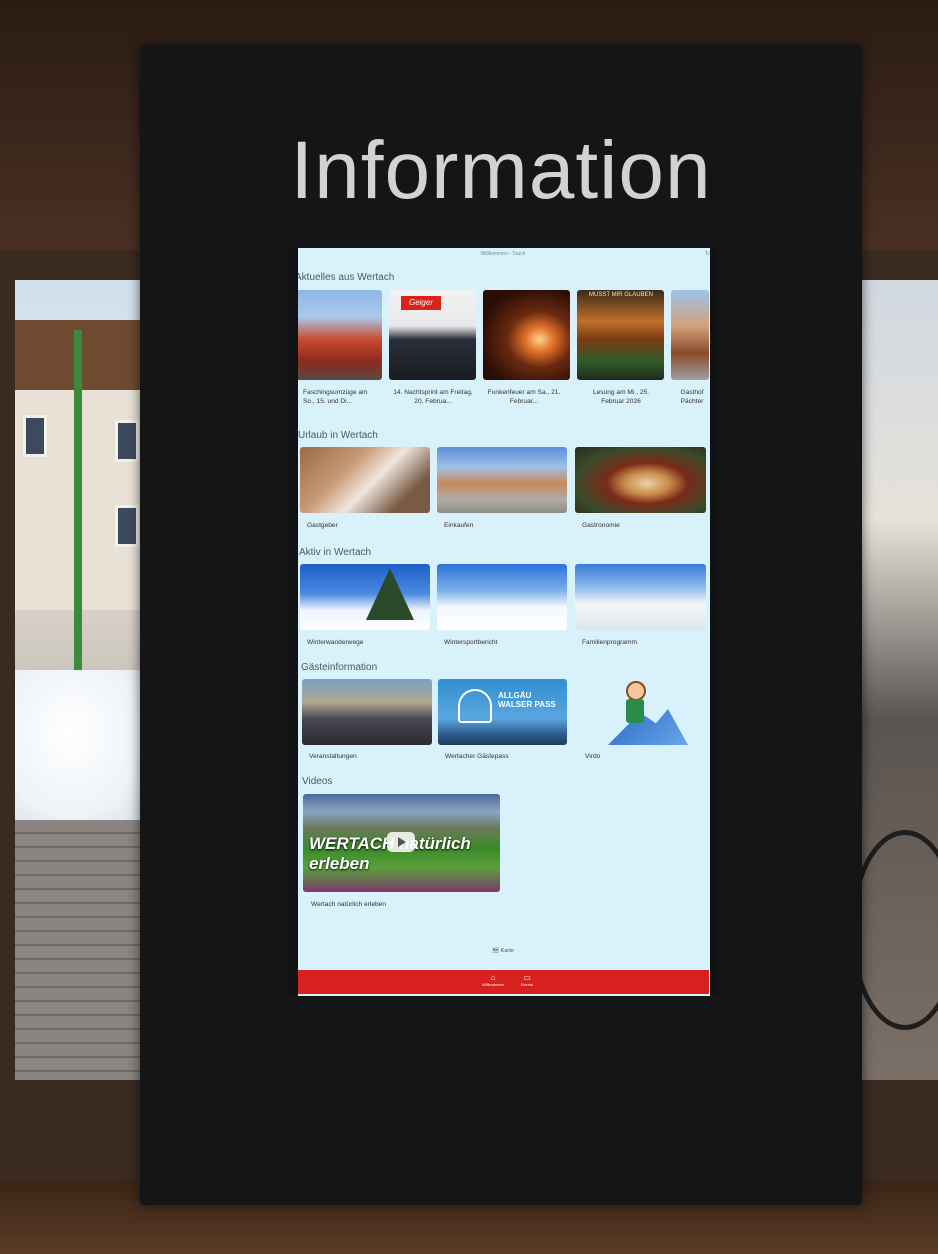 This screenshot has width=938, height=1254. What do you see at coordinates (333, 756) in the screenshot?
I see `card-label: Veranstaltungen` at bounding box center [333, 756].